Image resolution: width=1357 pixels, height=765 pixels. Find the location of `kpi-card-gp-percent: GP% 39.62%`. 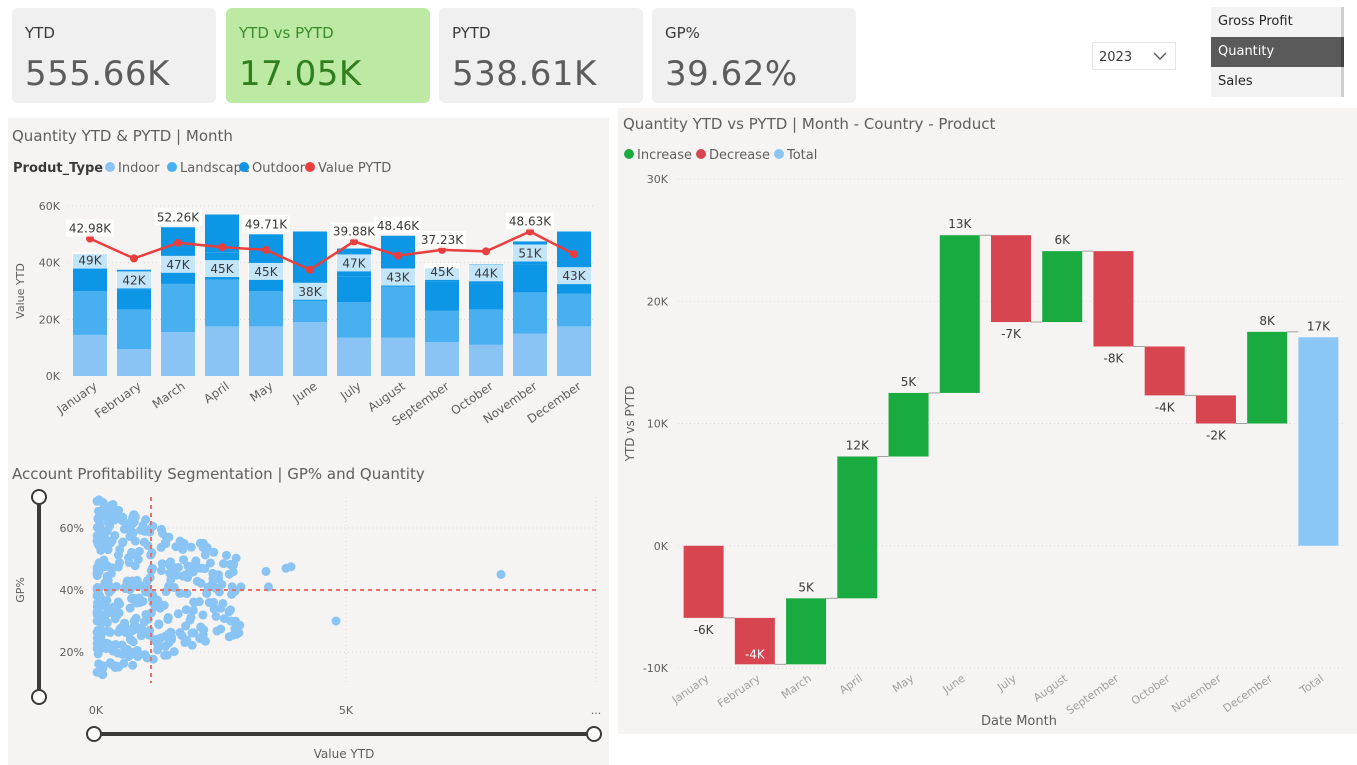

kpi-card-gp-percent: GP% 39.62% is located at coordinates (754, 55).